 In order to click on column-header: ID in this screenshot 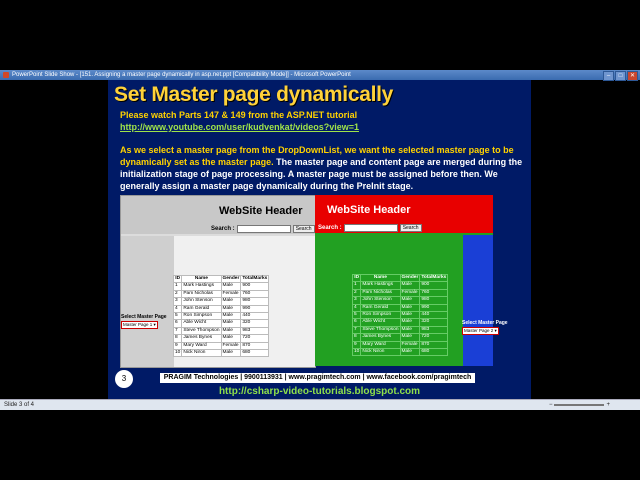, I will do `click(356, 278)`.